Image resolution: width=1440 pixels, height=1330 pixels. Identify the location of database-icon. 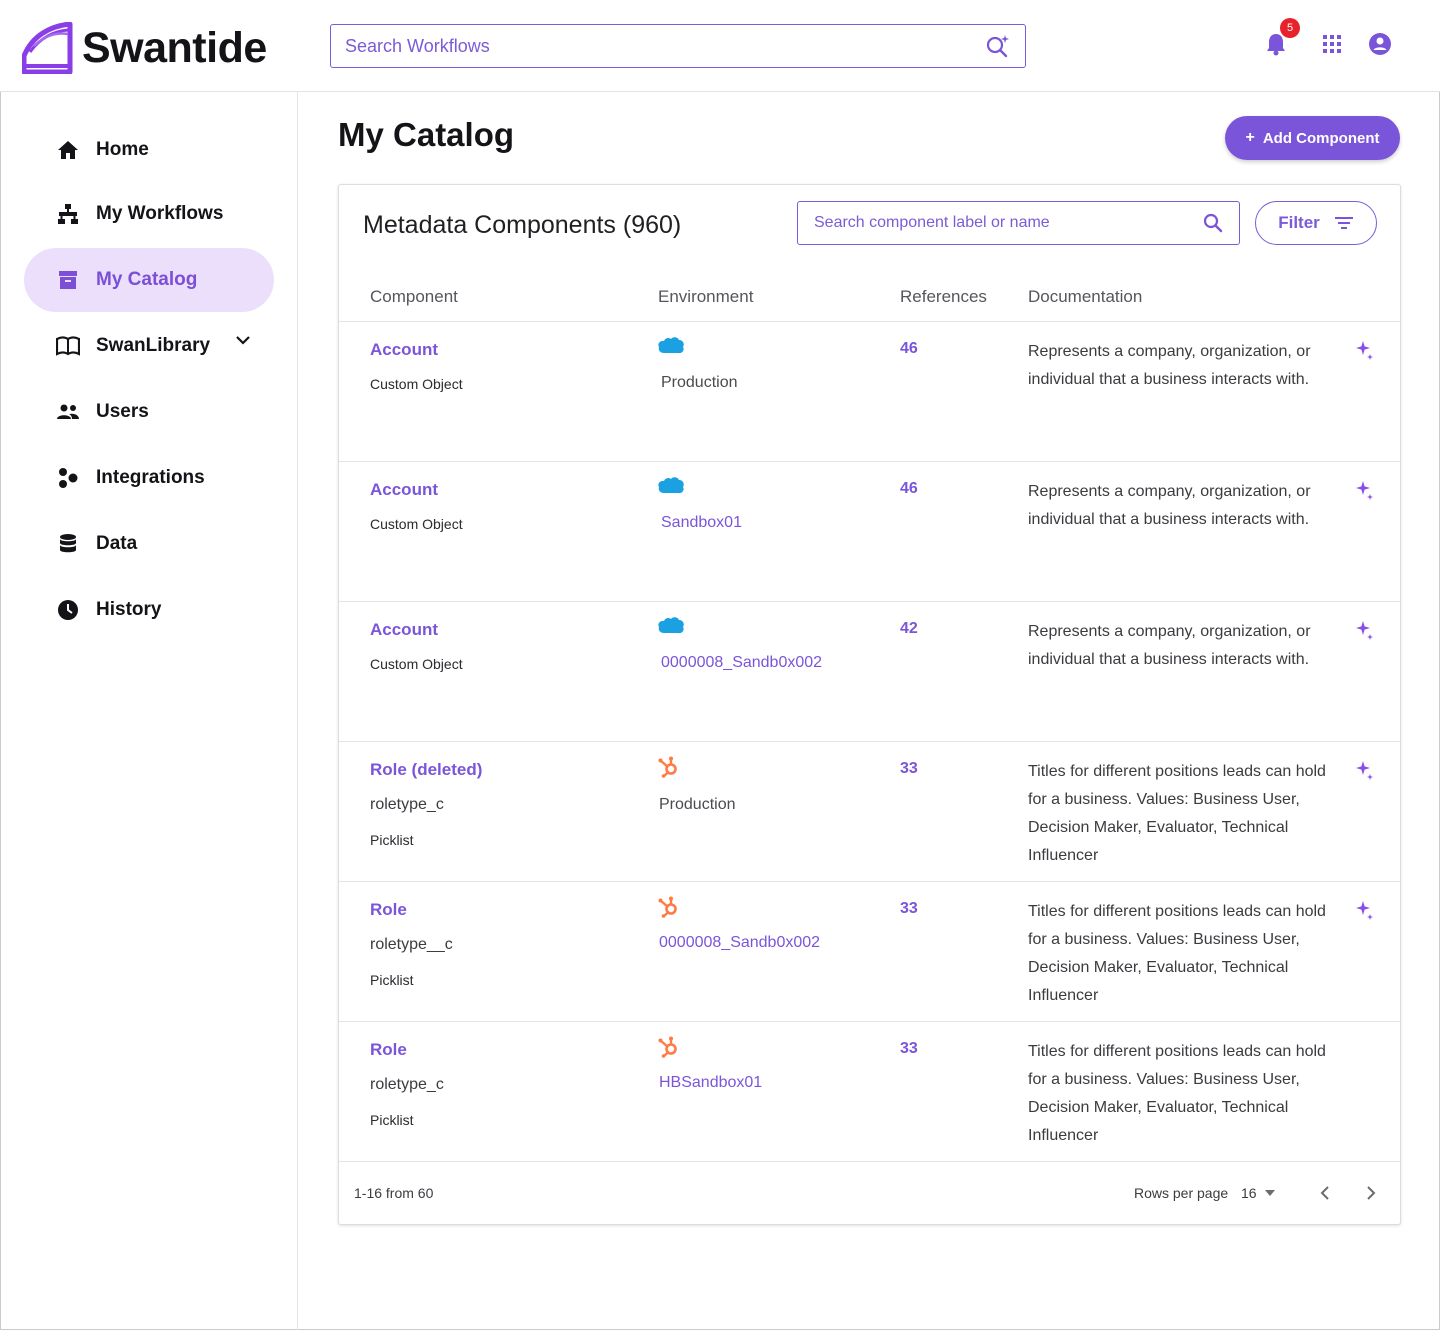
(68, 544).